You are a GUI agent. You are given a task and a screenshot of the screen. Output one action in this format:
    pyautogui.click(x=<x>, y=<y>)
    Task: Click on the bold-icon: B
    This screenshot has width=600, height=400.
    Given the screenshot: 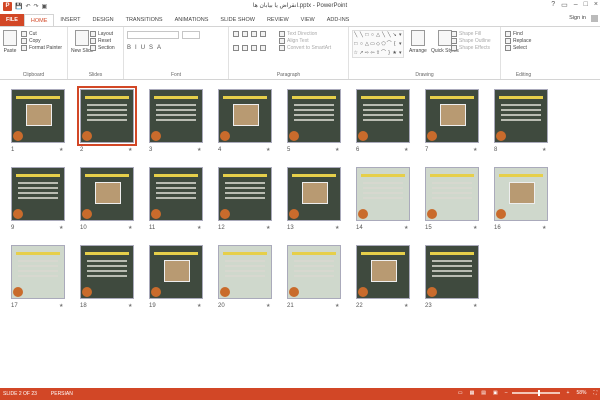 What is the action you would take?
    pyautogui.click(x=129, y=48)
    